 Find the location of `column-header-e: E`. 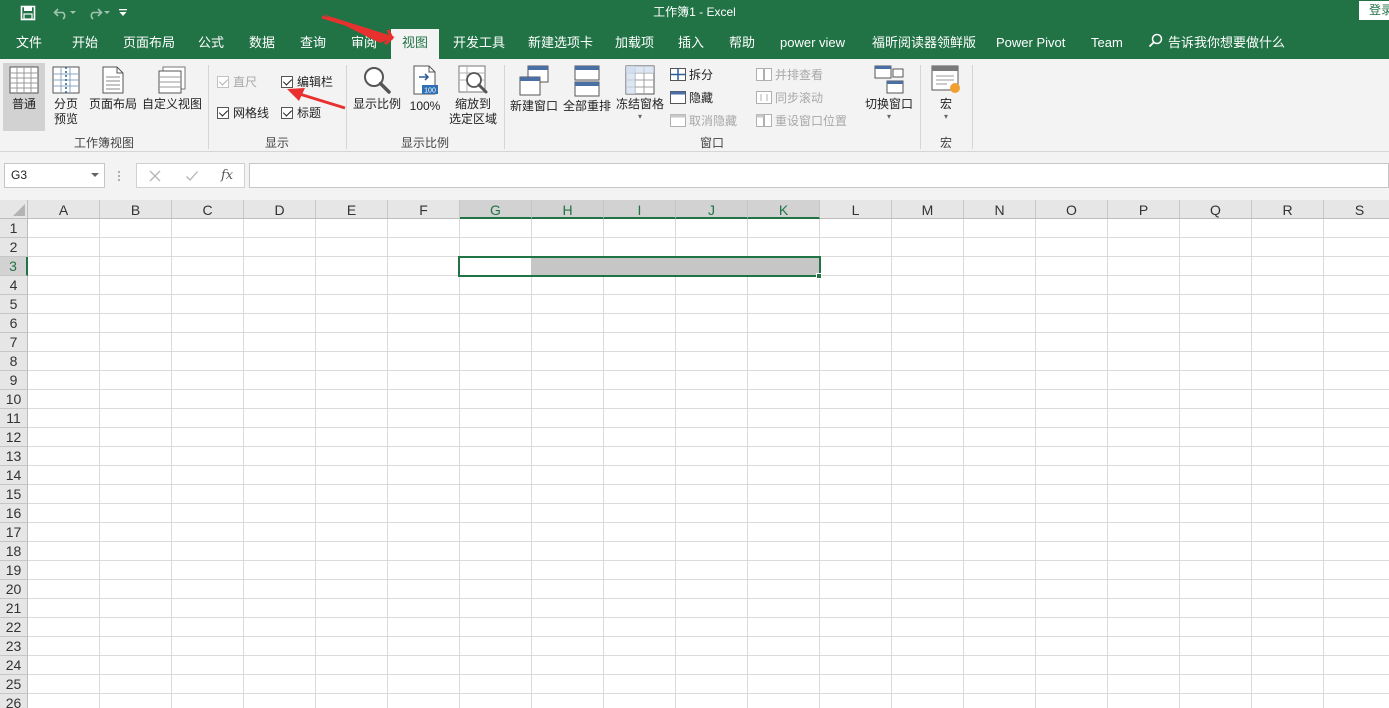

column-header-e: E is located at coordinates (352, 209).